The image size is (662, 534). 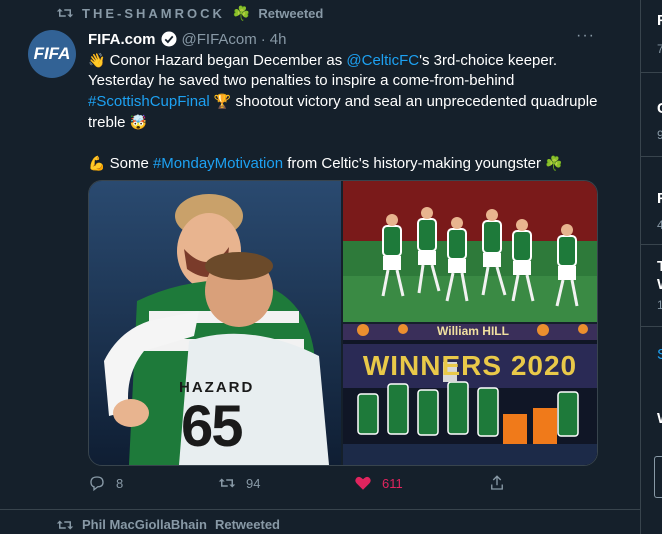 What do you see at coordinates (659, 49) in the screenshot?
I see `sidebar-frag-2: 7` at bounding box center [659, 49].